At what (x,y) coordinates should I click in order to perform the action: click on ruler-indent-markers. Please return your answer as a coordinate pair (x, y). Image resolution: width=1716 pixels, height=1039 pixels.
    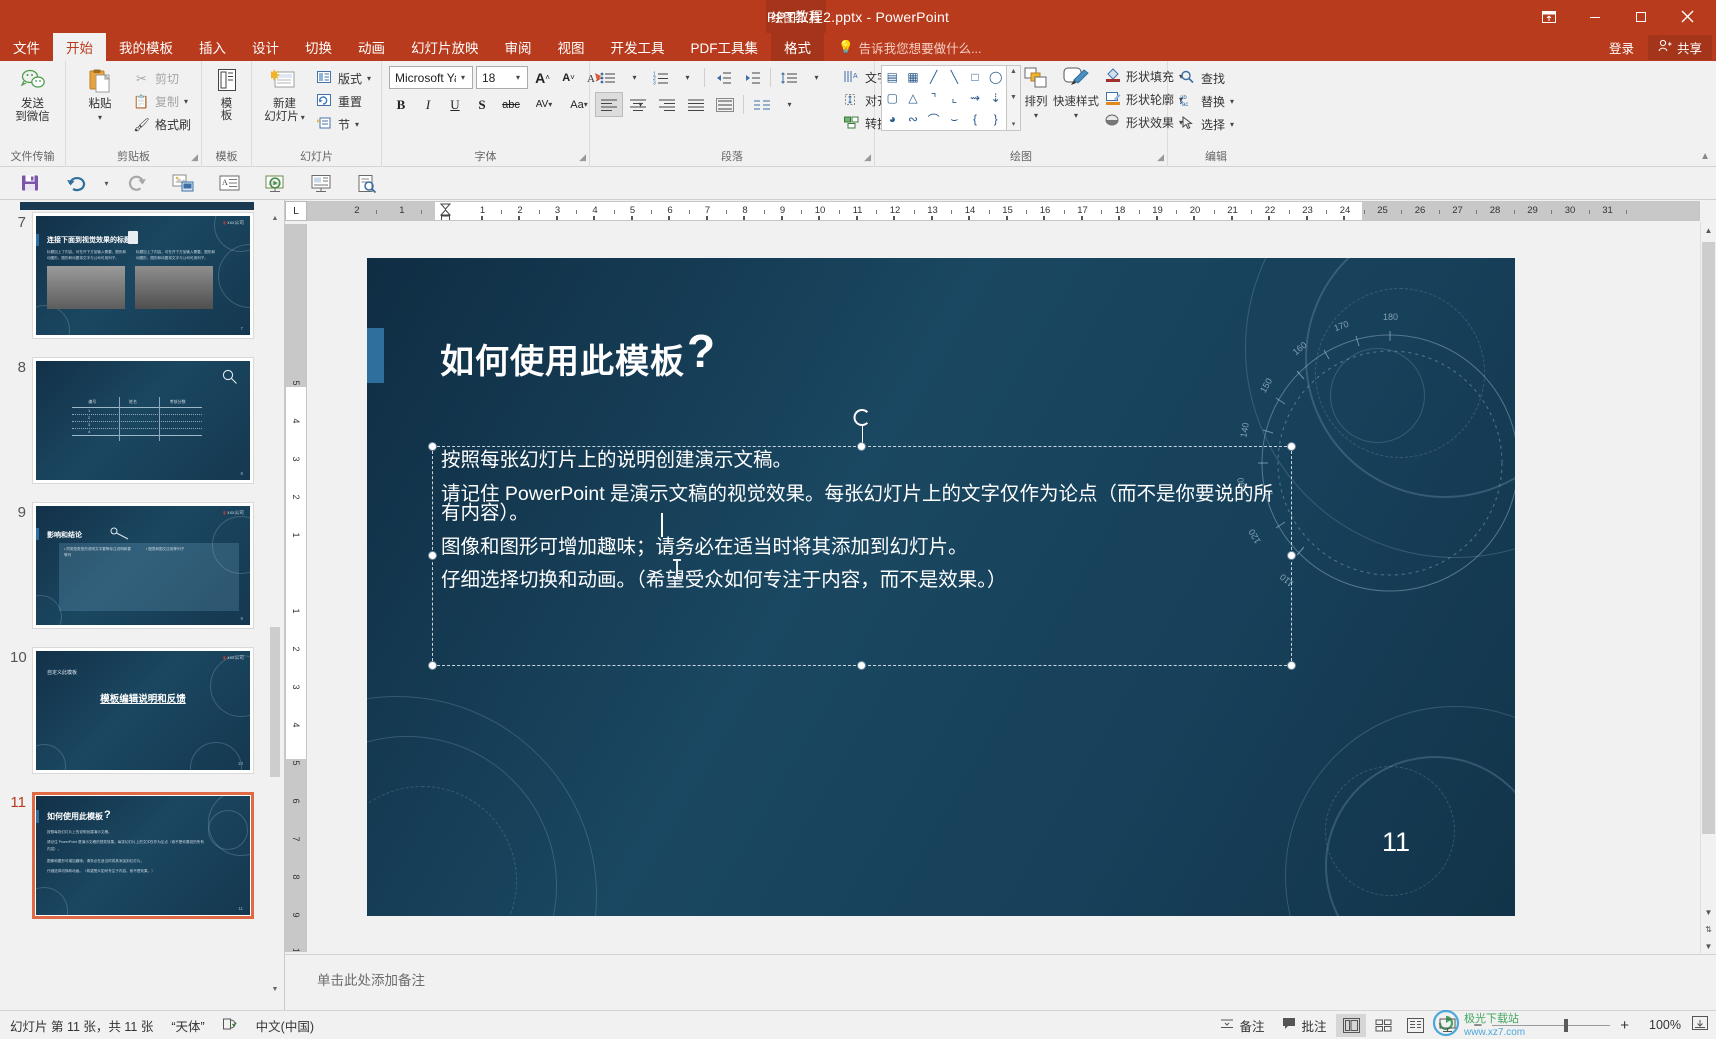
    Looking at the image, I should click on (445, 211).